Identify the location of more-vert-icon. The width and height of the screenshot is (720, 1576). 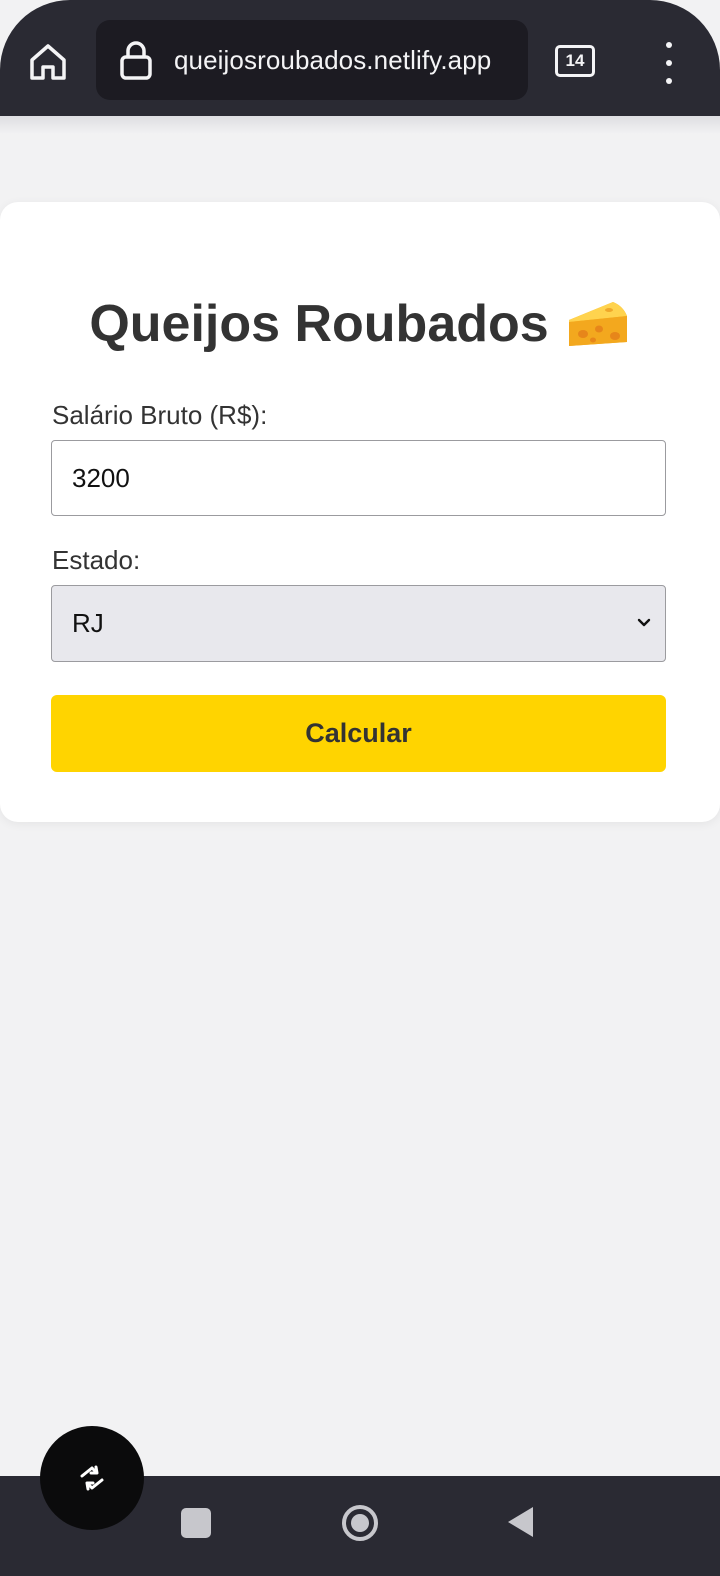
(669, 63).